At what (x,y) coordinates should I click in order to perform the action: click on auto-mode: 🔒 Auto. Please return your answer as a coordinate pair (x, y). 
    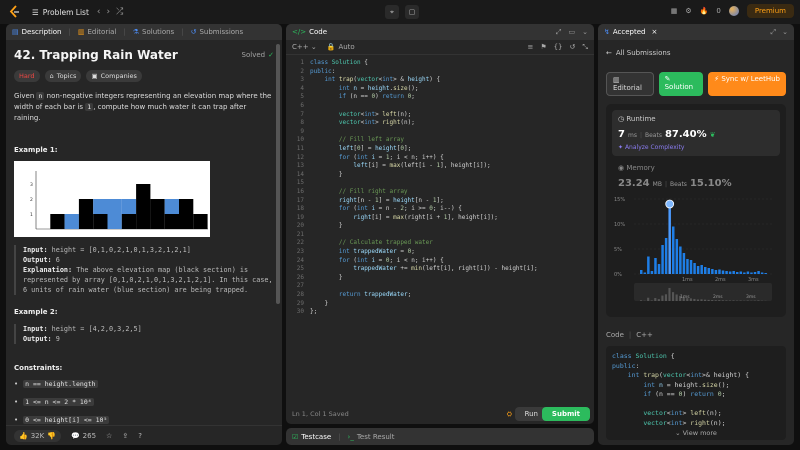
    Looking at the image, I should click on (341, 47).